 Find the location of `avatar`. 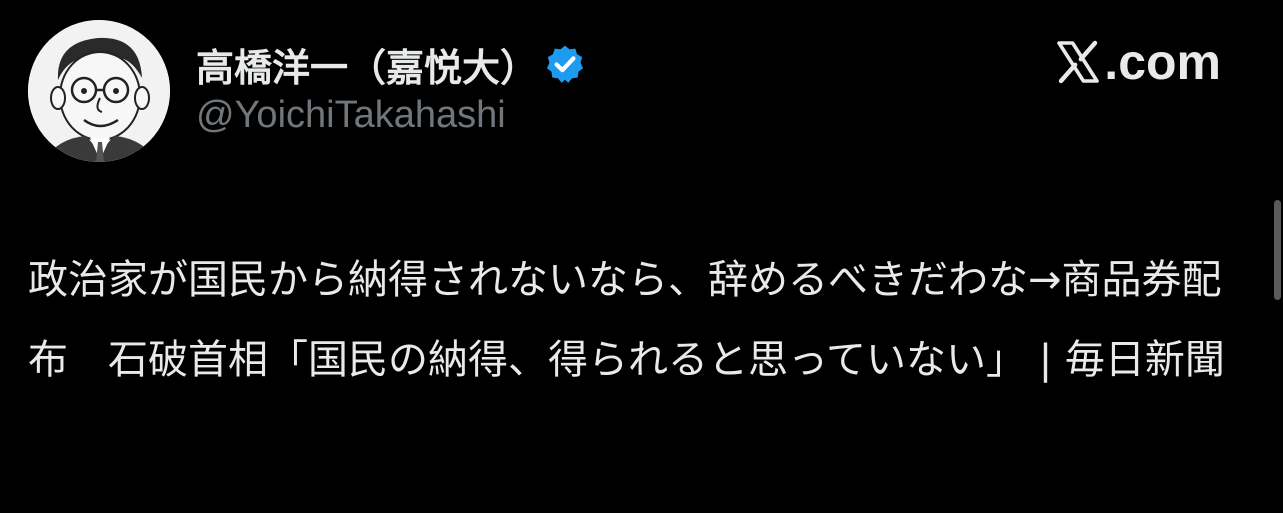

avatar is located at coordinates (99, 91).